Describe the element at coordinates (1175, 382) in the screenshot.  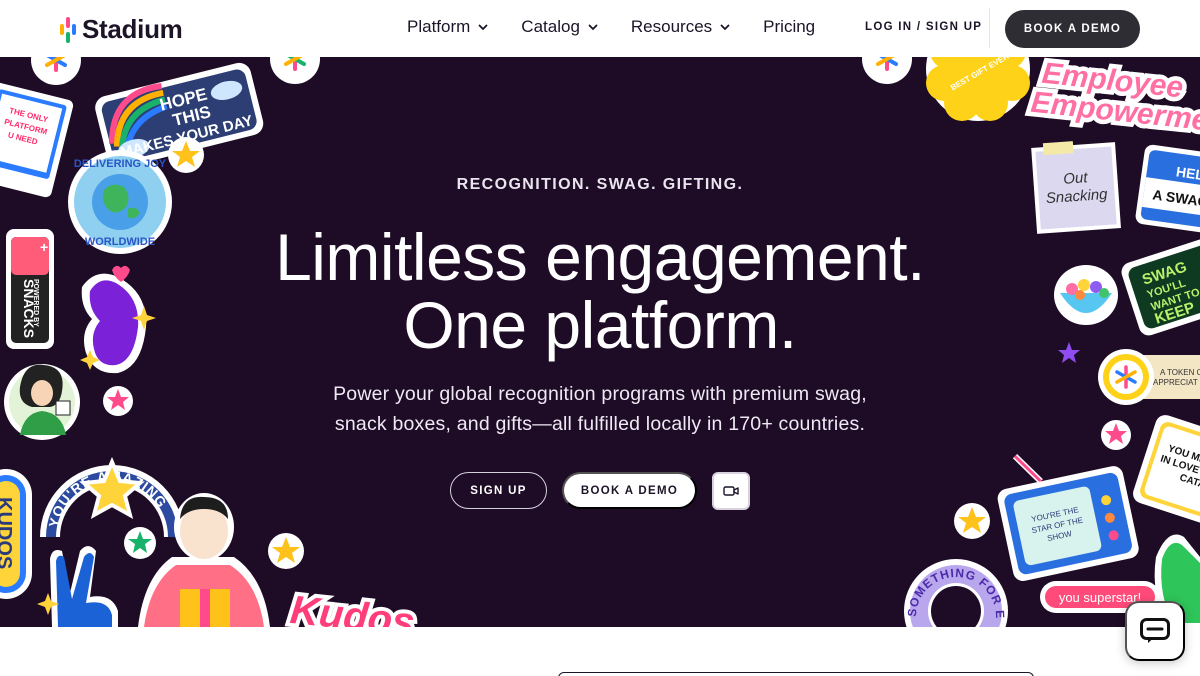
I see `token-text-2: APPRECIAT` at that location.